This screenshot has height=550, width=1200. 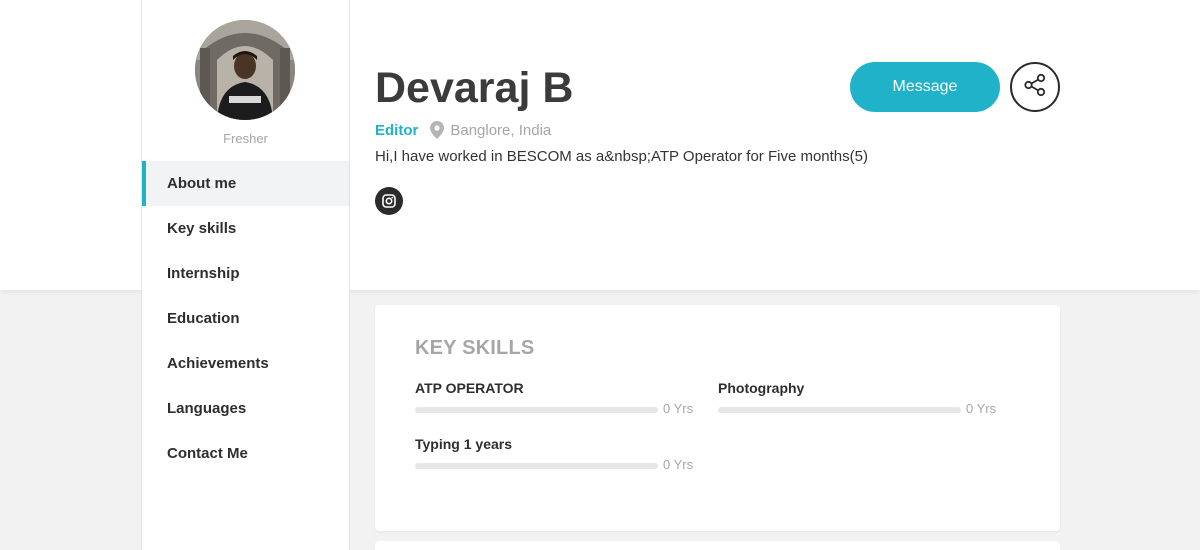 I want to click on sidebar-item-key-skills: Key skills, so click(x=245, y=228).